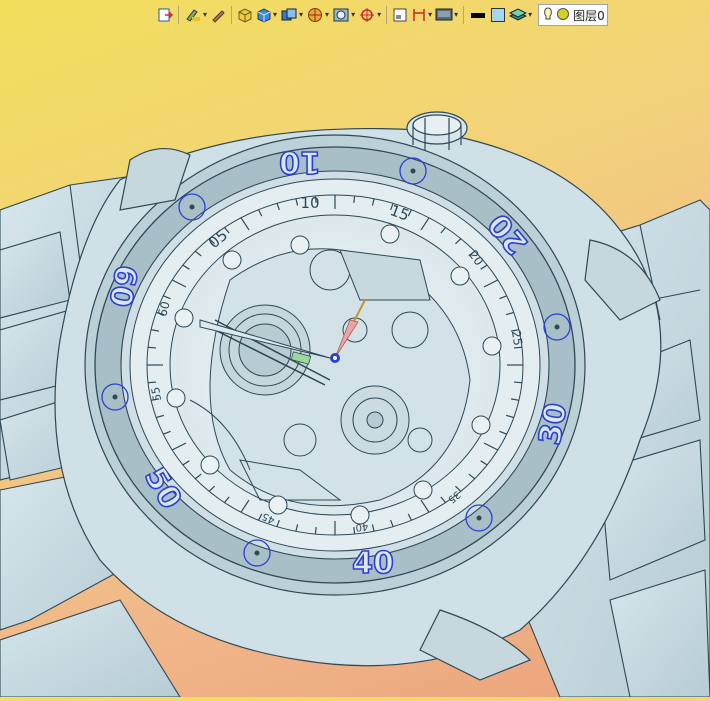 Image resolution: width=710 pixels, height=701 pixels. I want to click on cube-blue-button: ▾, so click(266, 15).